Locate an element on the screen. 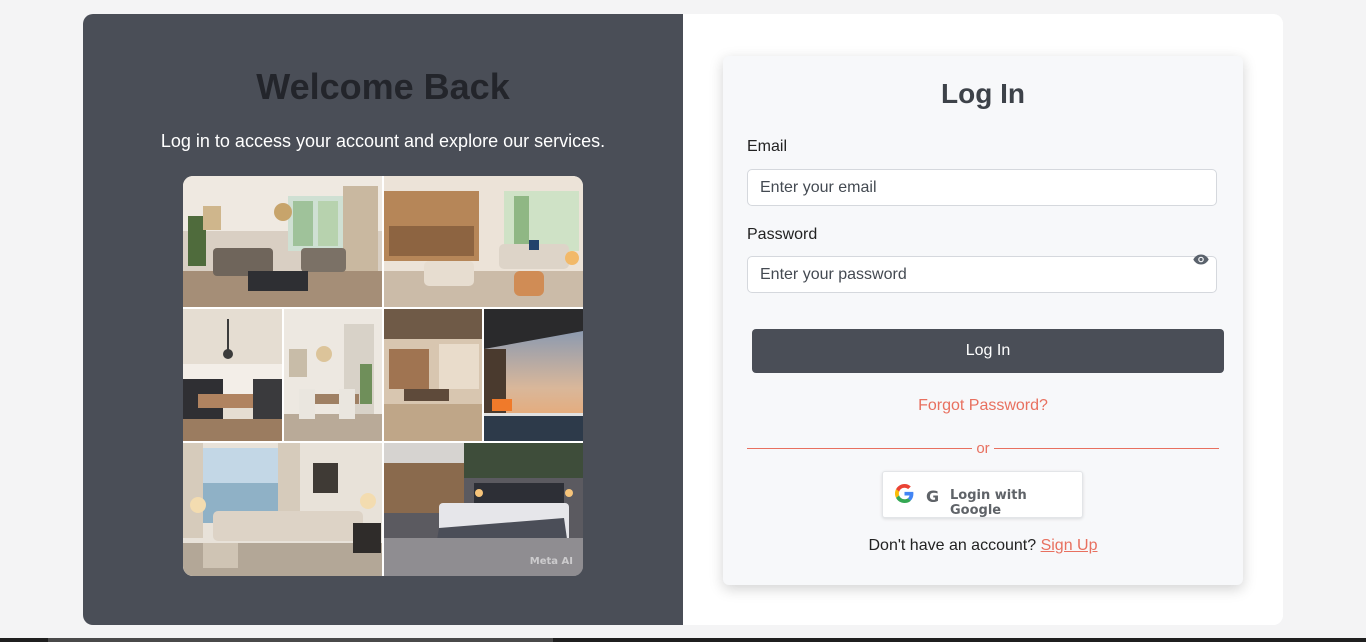  login-title: Log In is located at coordinates (983, 93).